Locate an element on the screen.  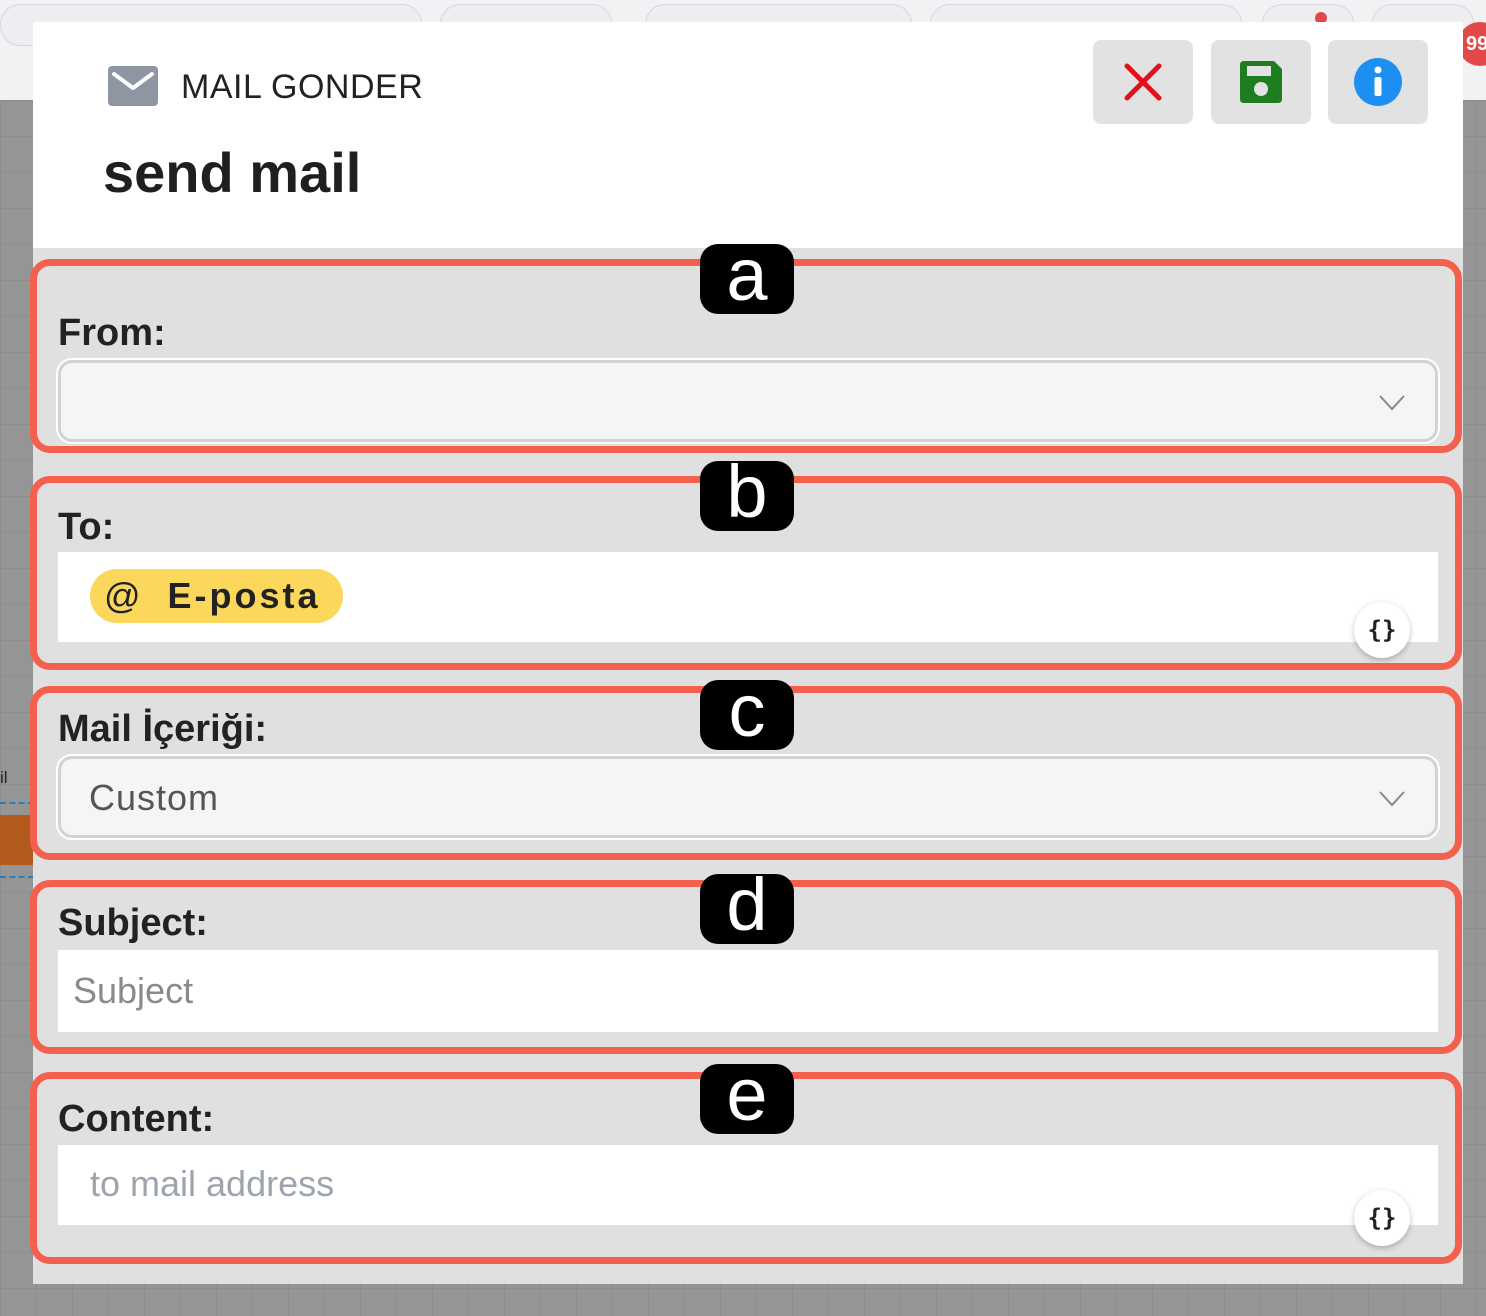
from-select is located at coordinates (748, 401).